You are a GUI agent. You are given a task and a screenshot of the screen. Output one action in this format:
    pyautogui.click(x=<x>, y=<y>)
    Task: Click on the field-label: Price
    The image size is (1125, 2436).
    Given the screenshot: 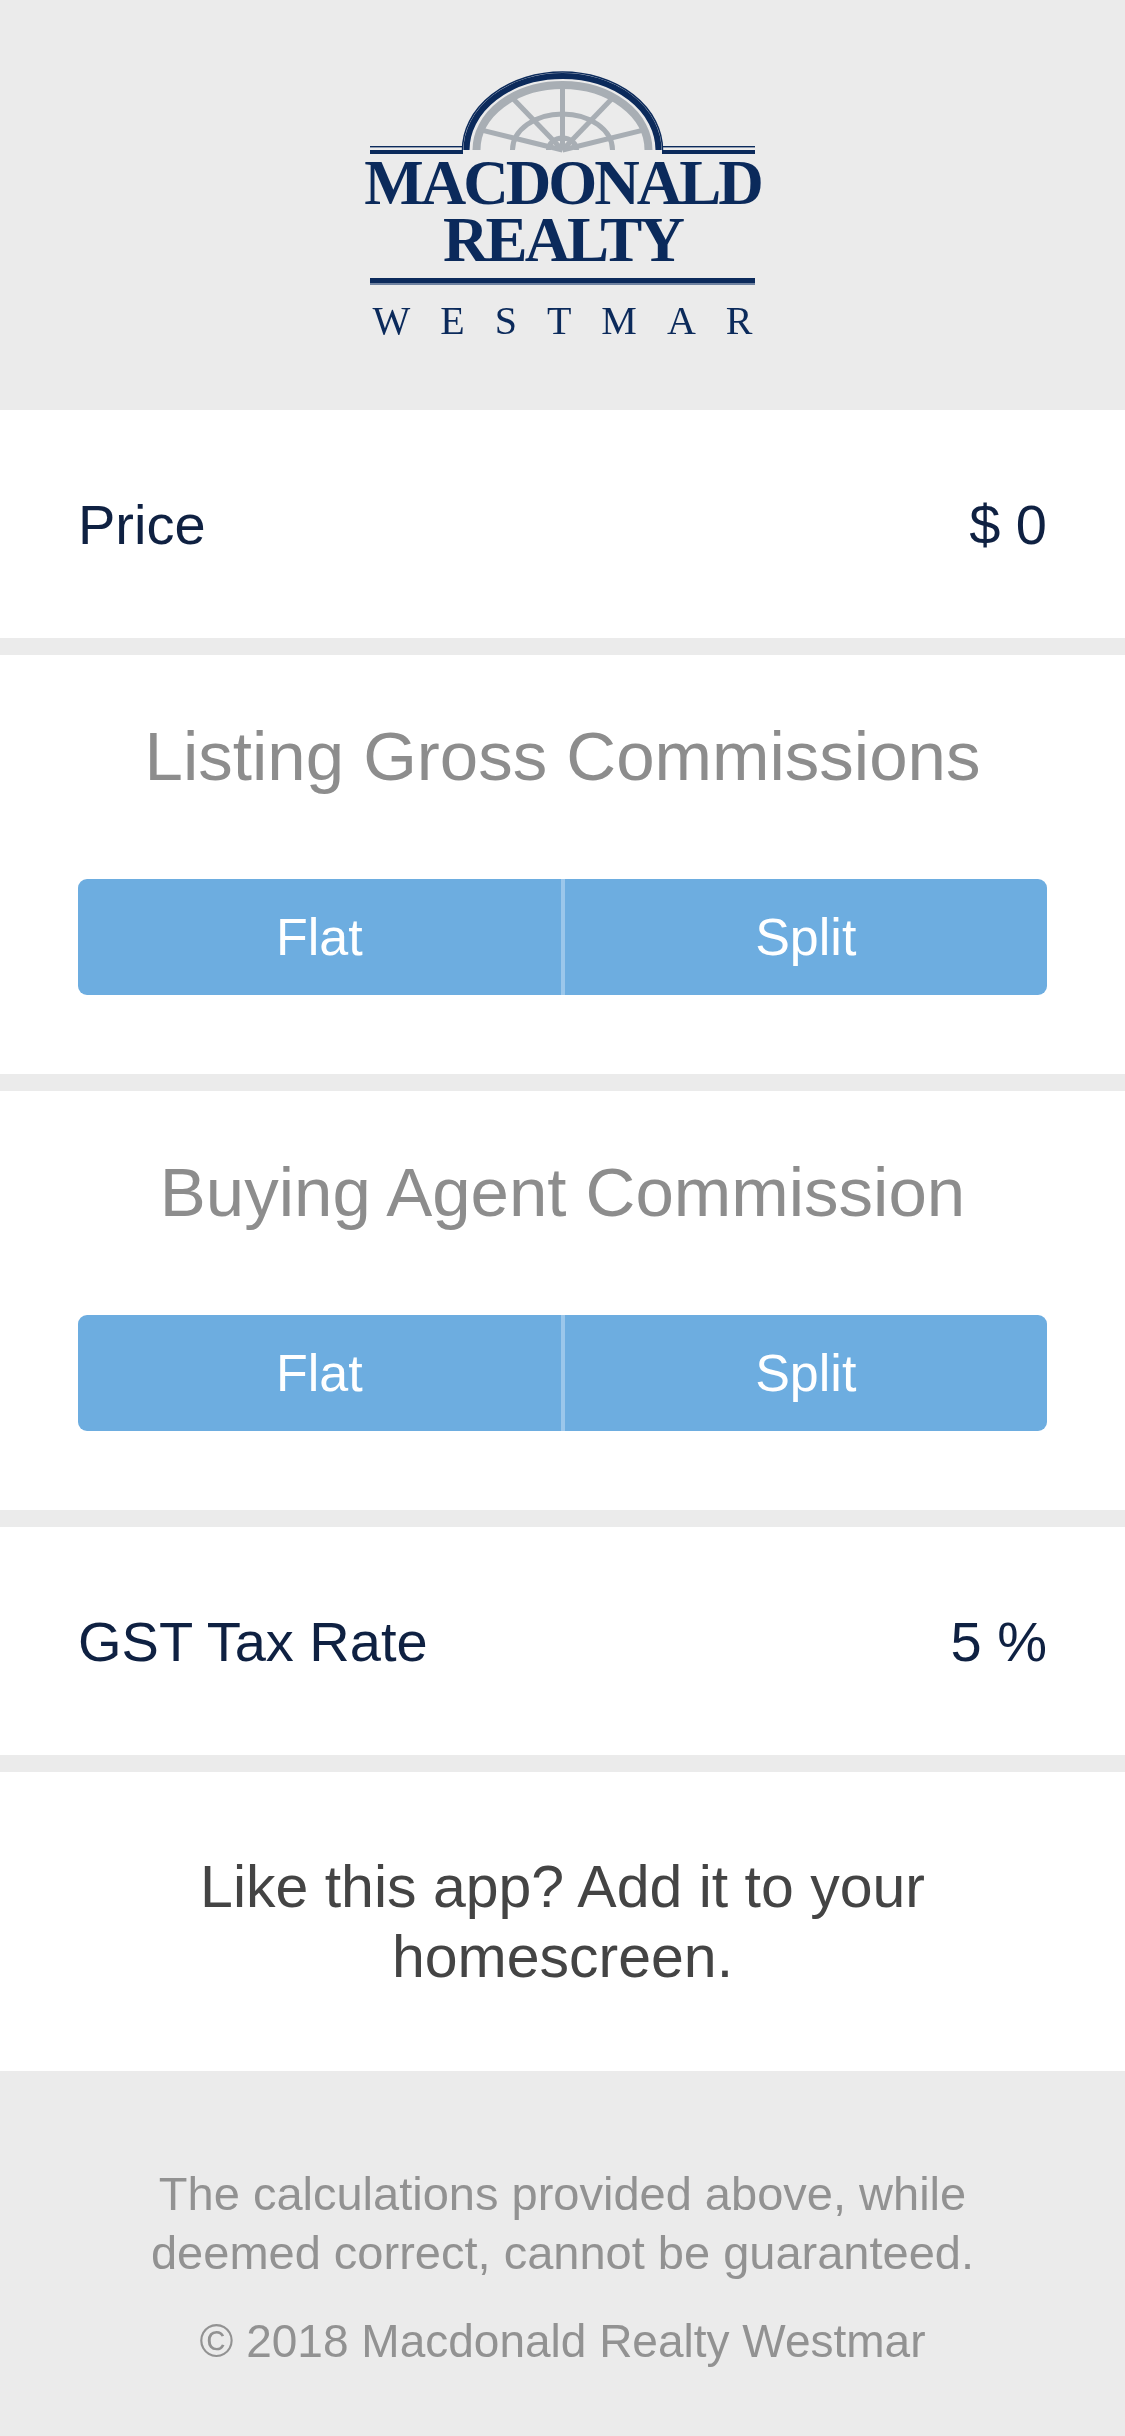 What is the action you would take?
    pyautogui.click(x=142, y=524)
    